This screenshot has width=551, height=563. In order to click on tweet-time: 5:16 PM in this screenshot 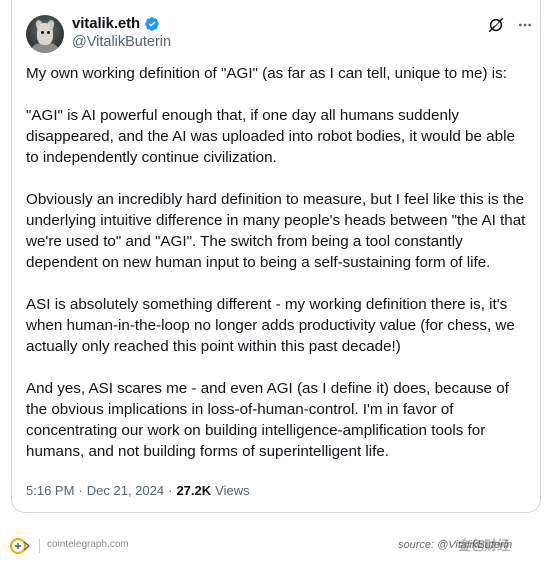, I will do `click(50, 490)`.